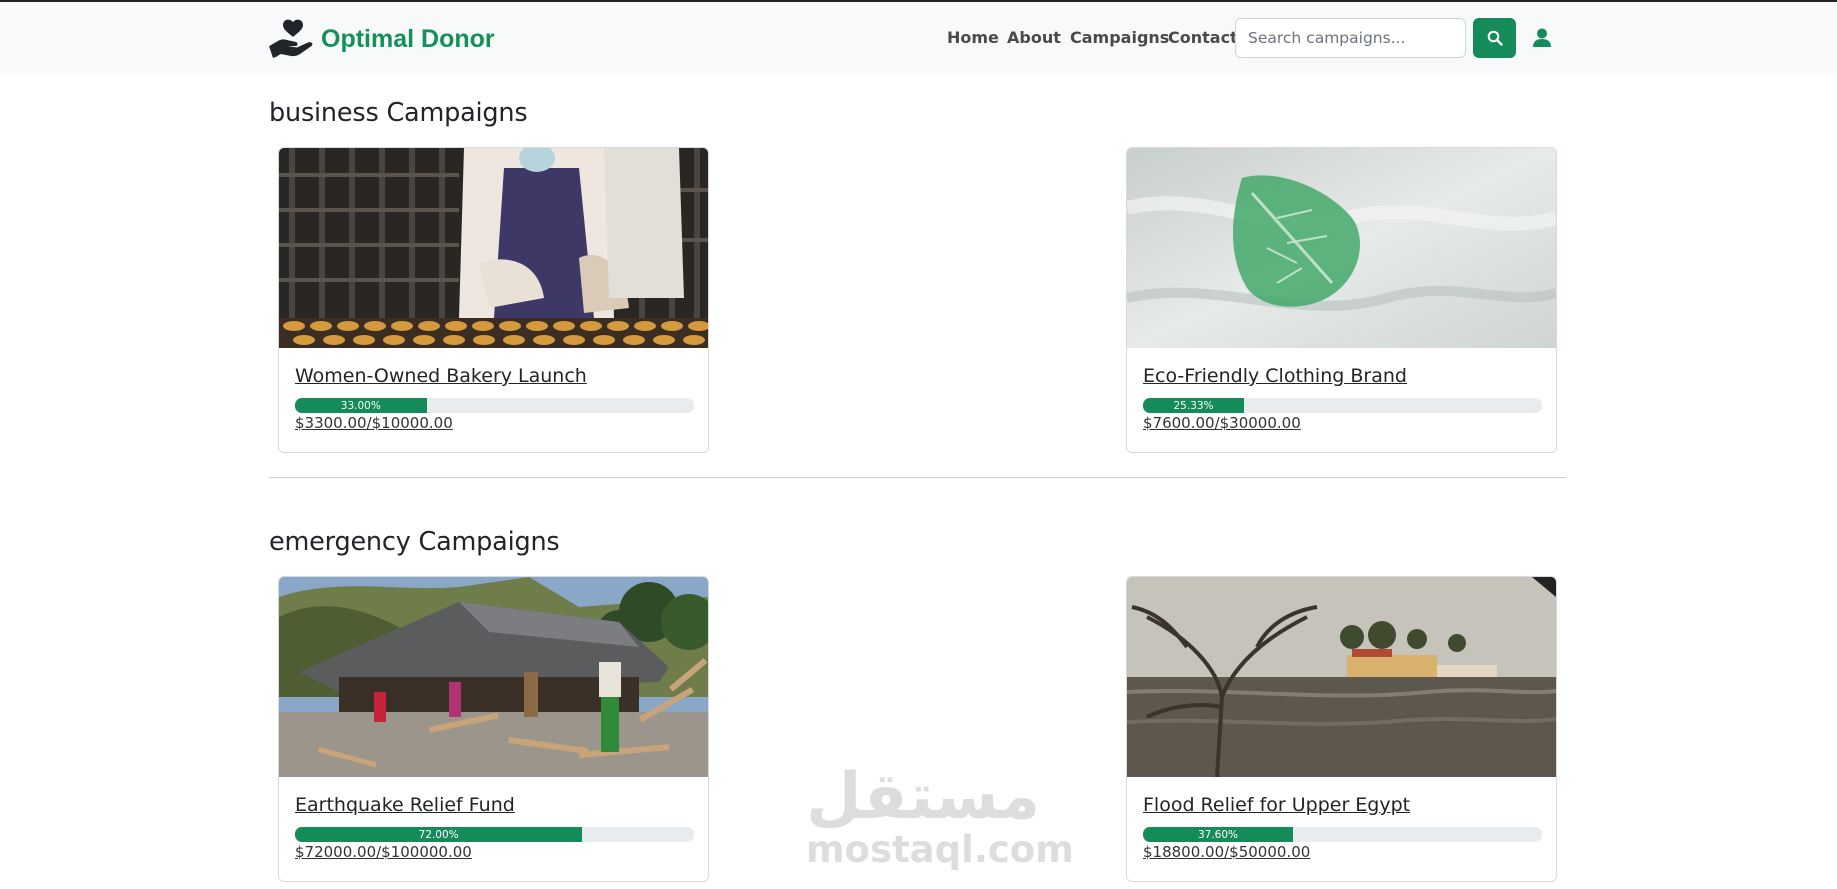 The image size is (1837, 889). I want to click on campaign-title: Eco-Friendly Clothing Brand, so click(1275, 376).